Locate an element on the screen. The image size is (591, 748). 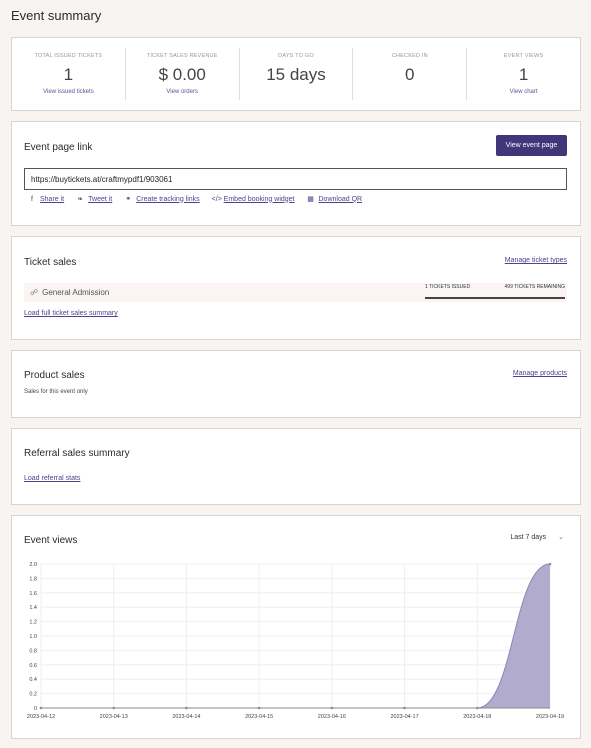
x-tick-label: 2023-04-14 is located at coordinates (186, 717).